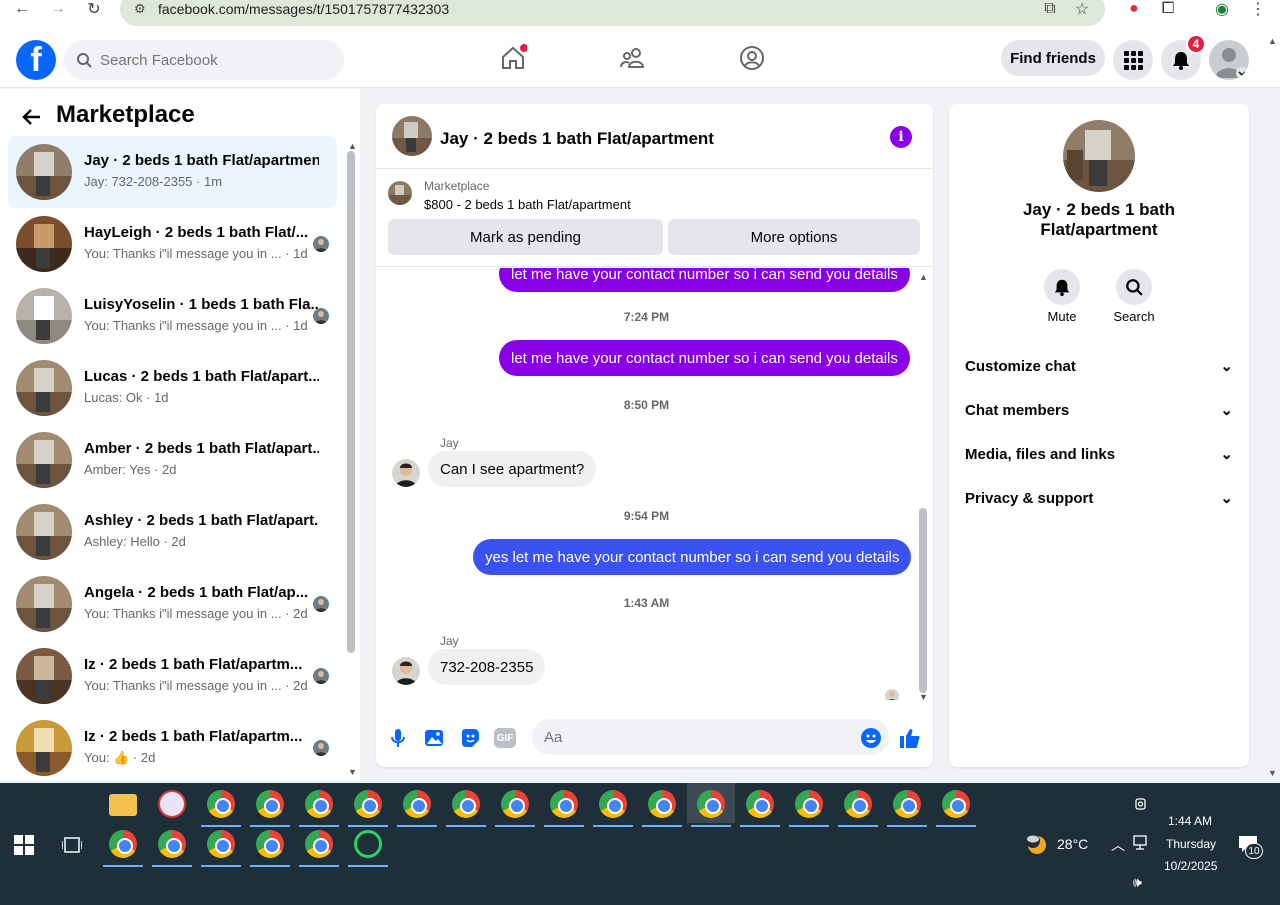 This screenshot has height=905, width=1280. What do you see at coordinates (487, 667) in the screenshot?
I see `incoming-message: 732-208-2355` at bounding box center [487, 667].